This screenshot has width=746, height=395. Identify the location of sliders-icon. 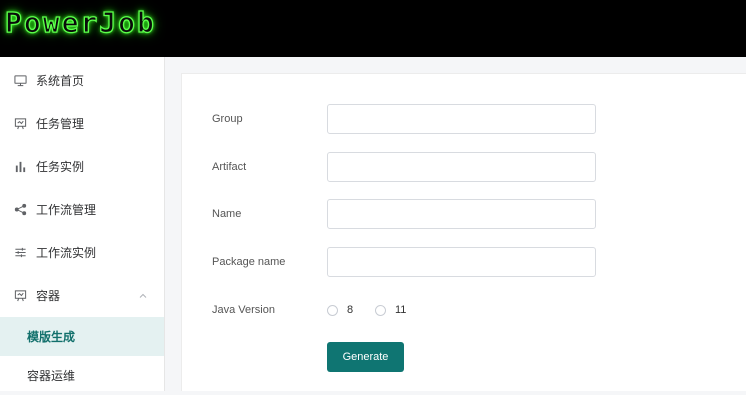
(20, 252).